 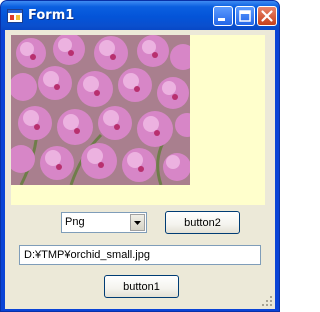 I want to click on close-button, so click(x=267, y=16).